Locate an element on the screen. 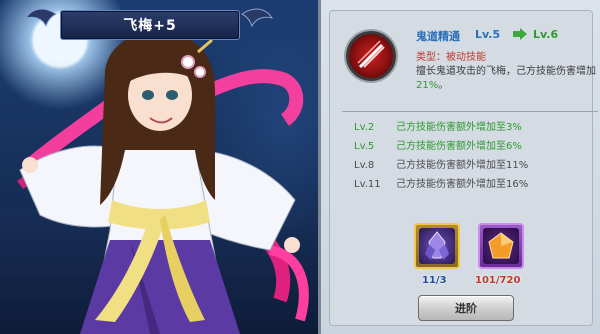  materials-row: 11/3 101/720 is located at coordinates (480, 254).